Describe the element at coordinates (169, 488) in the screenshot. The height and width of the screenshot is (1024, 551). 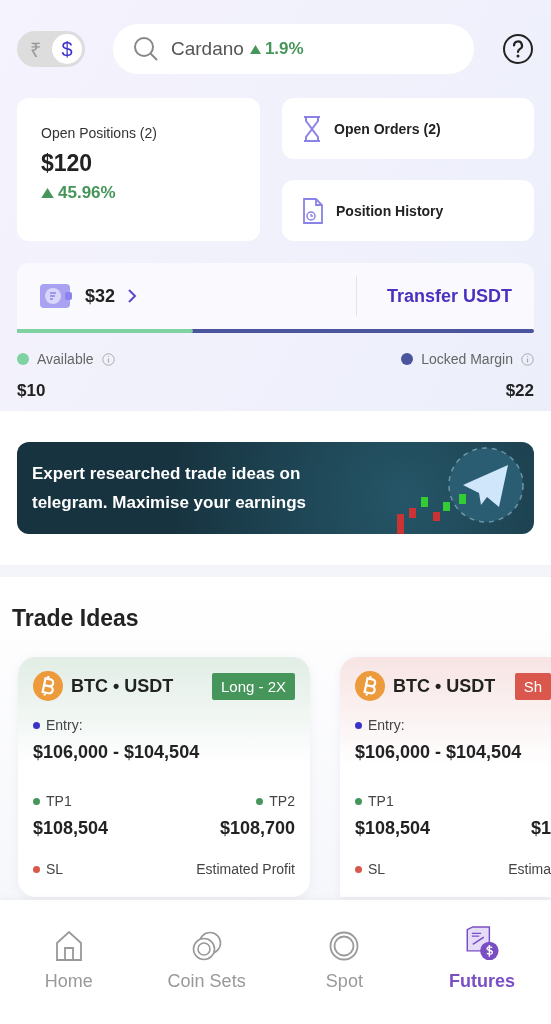
I see `banner-text: Expert researched trade ideas on telegram. Maximise your earnings` at that location.